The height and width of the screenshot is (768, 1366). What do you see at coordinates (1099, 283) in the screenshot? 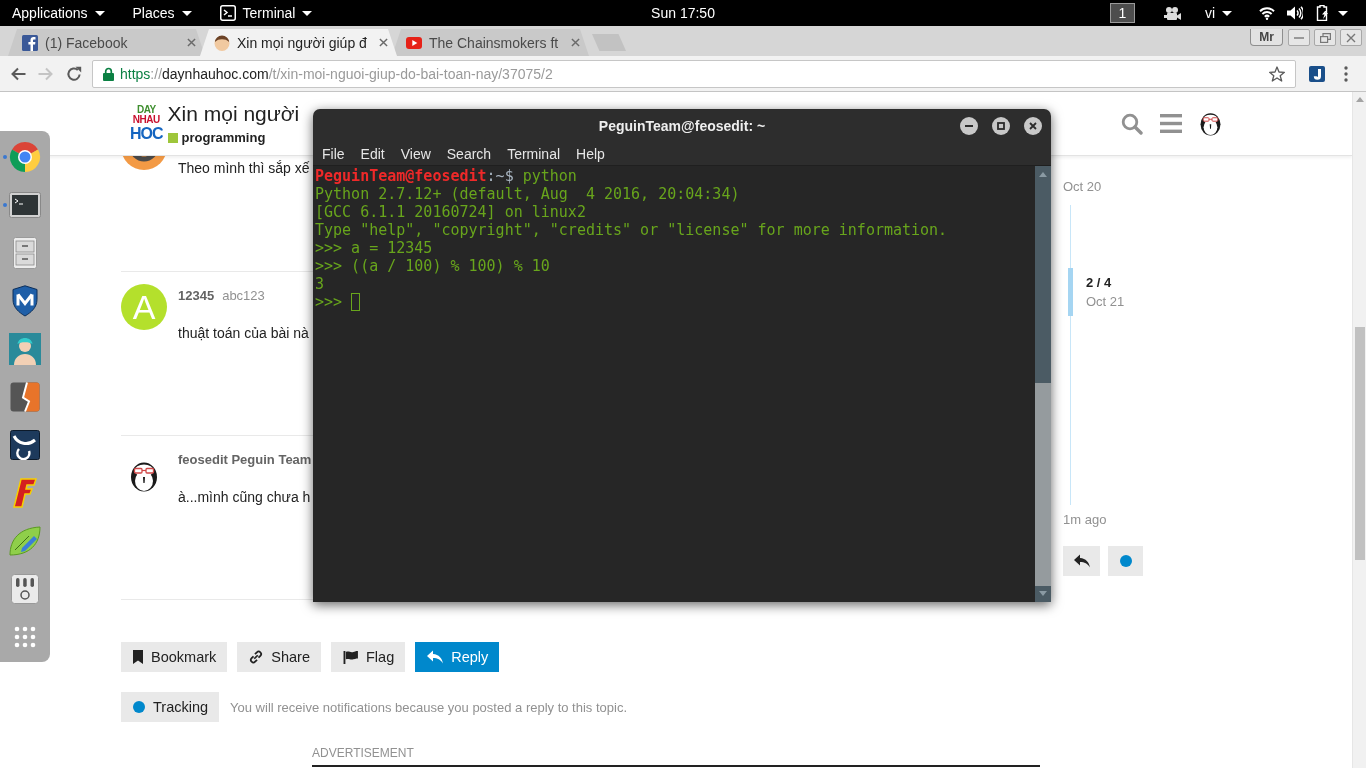
I see `timeline-position: 2 / 4` at bounding box center [1099, 283].